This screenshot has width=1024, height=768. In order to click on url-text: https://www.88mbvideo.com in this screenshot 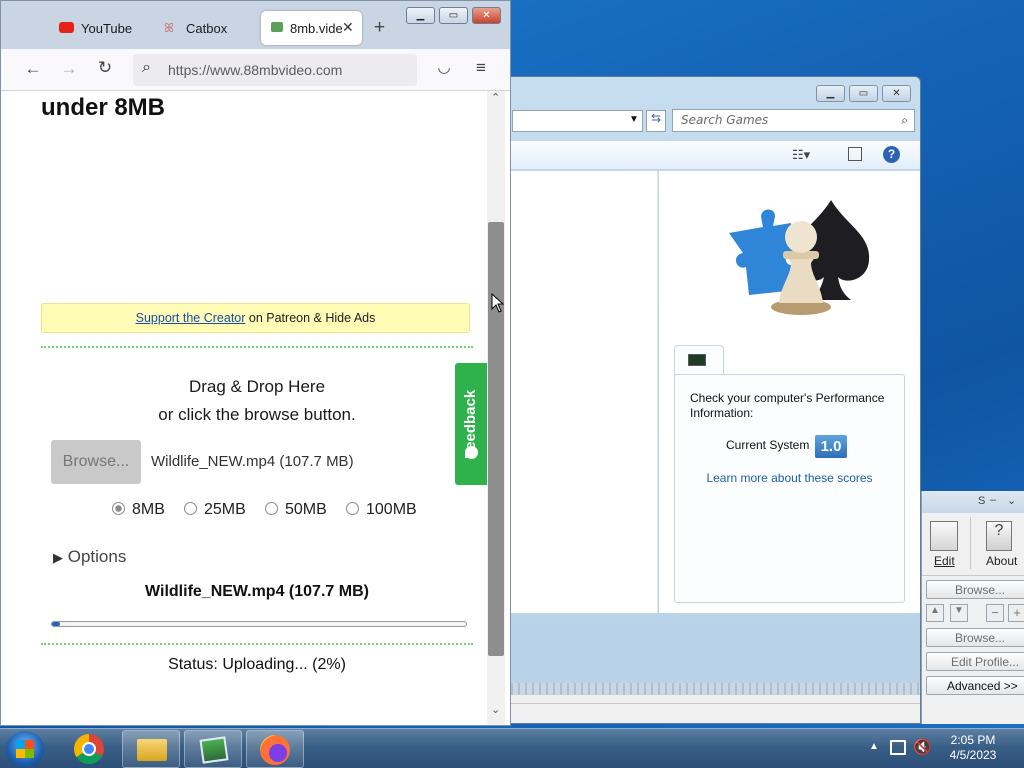, I will do `click(255, 70)`.